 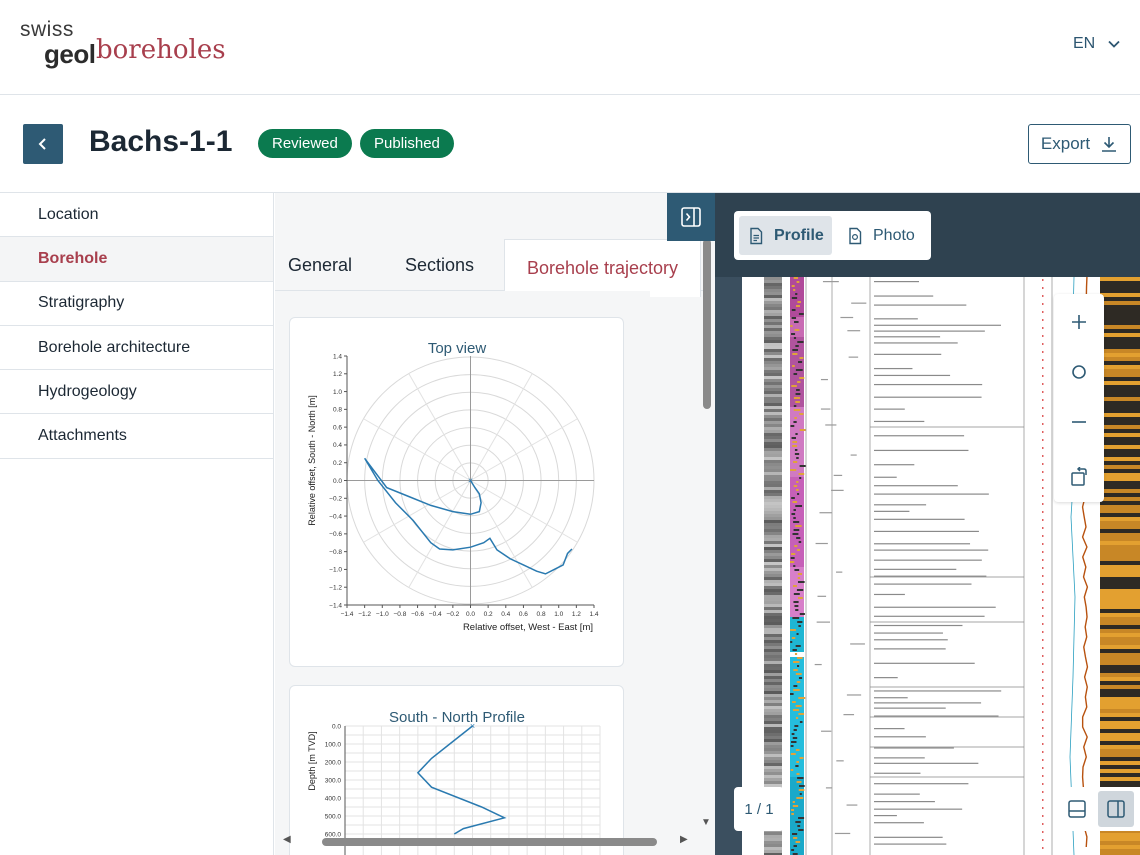 What do you see at coordinates (1079, 322) in the screenshot?
I see `zoom-in-button` at bounding box center [1079, 322].